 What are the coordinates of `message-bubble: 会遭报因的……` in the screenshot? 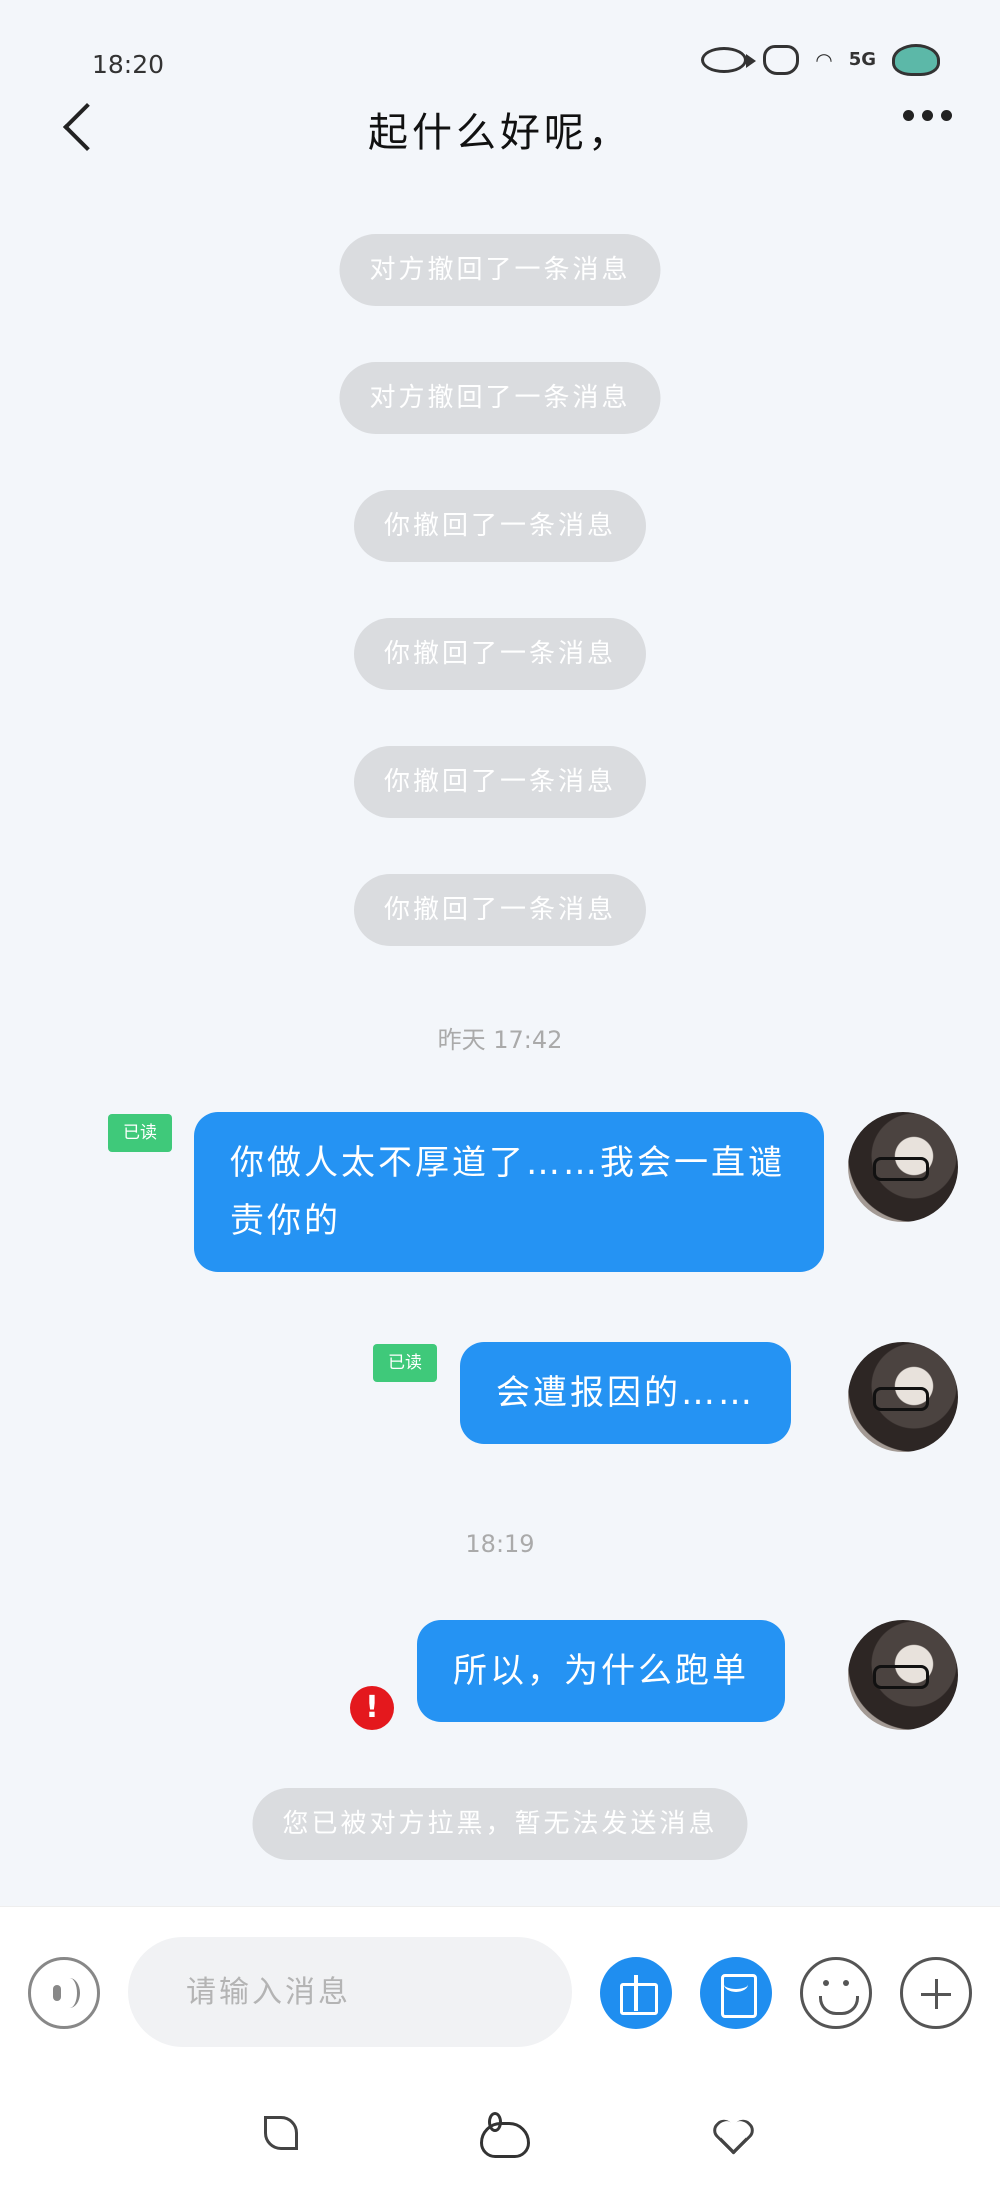 It's located at (625, 1393).